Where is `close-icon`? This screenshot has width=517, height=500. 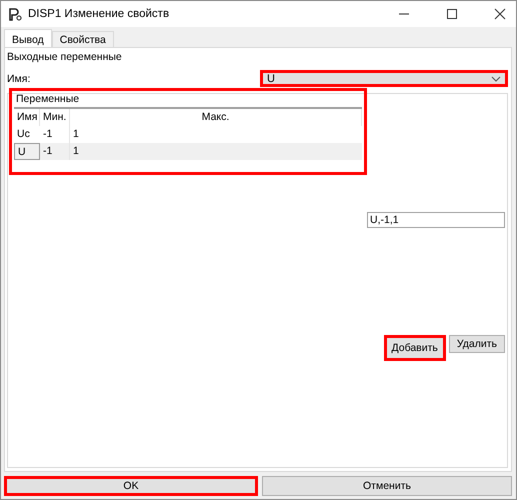
close-icon is located at coordinates (500, 14).